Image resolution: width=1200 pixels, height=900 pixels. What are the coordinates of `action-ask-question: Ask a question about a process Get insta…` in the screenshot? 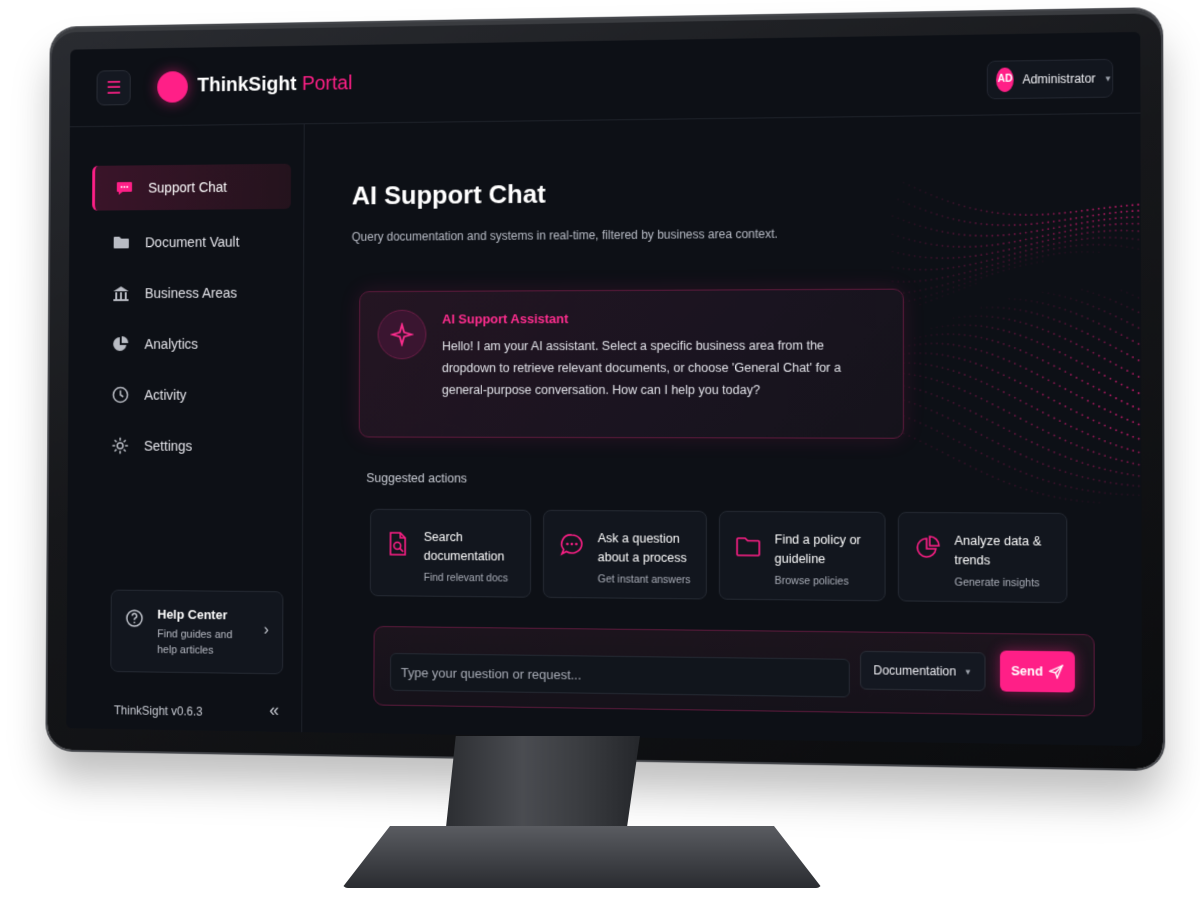 It's located at (625, 555).